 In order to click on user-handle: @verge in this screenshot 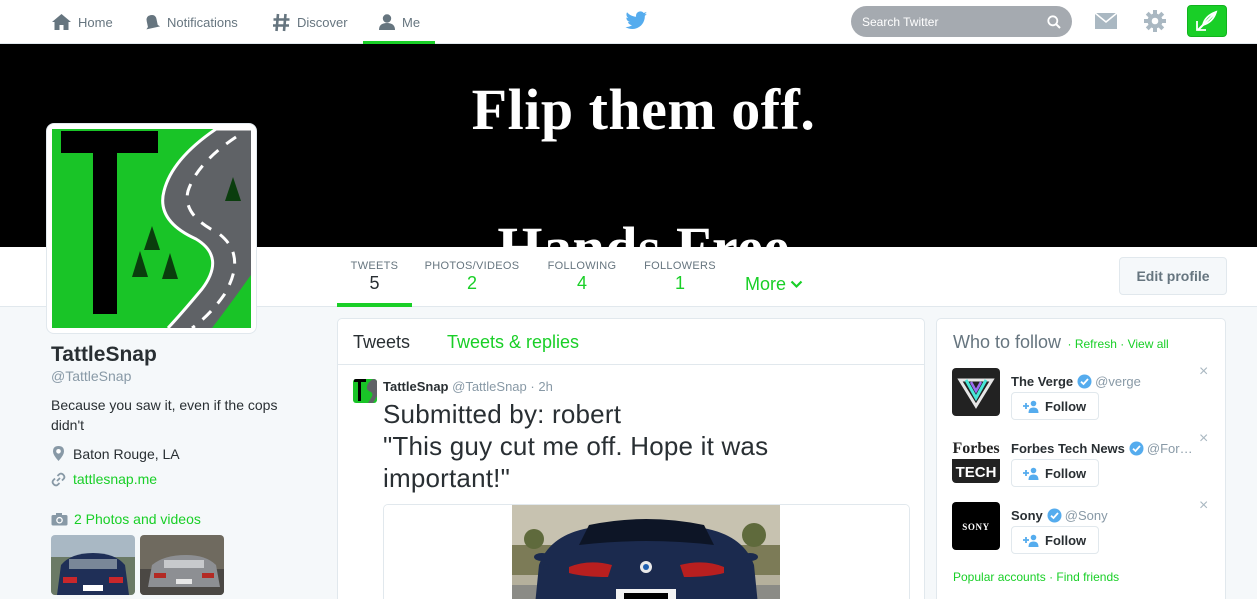, I will do `click(1118, 381)`.